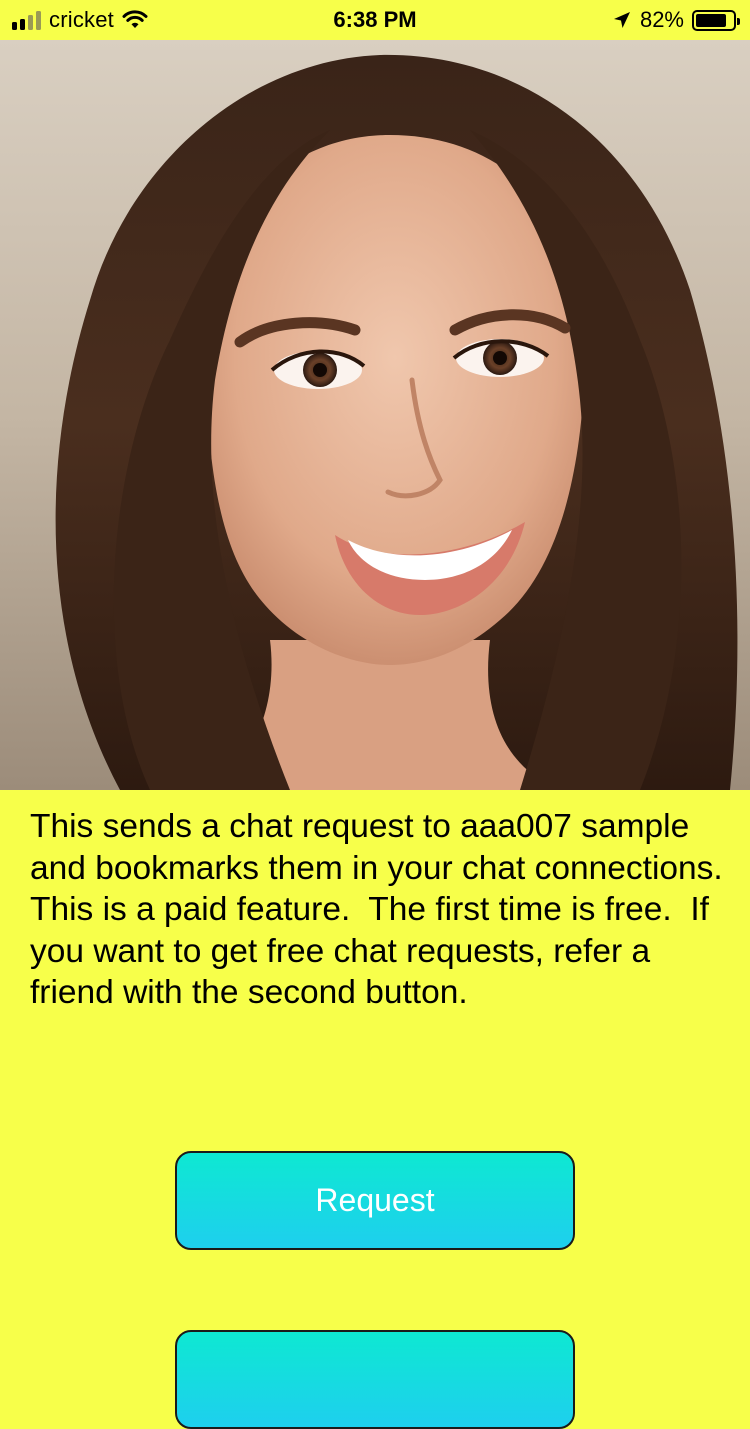 Image resolution: width=750 pixels, height=1429 pixels. I want to click on battery-tip, so click(738, 21).